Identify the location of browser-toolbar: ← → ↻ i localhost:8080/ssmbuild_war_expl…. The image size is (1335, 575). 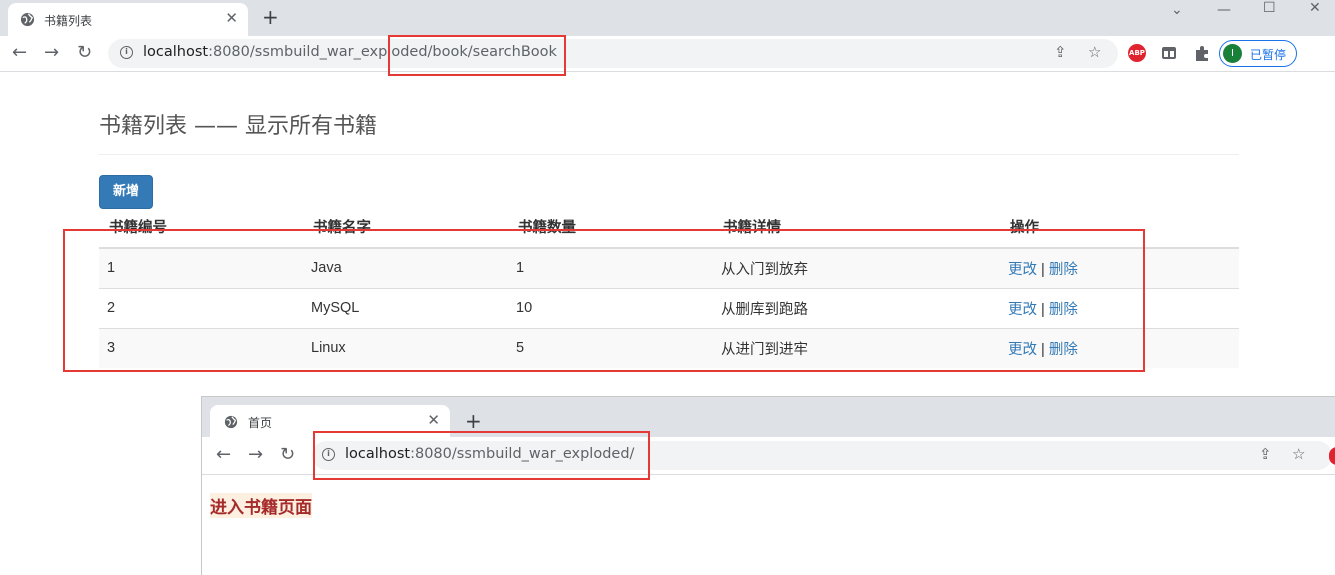
(667, 54).